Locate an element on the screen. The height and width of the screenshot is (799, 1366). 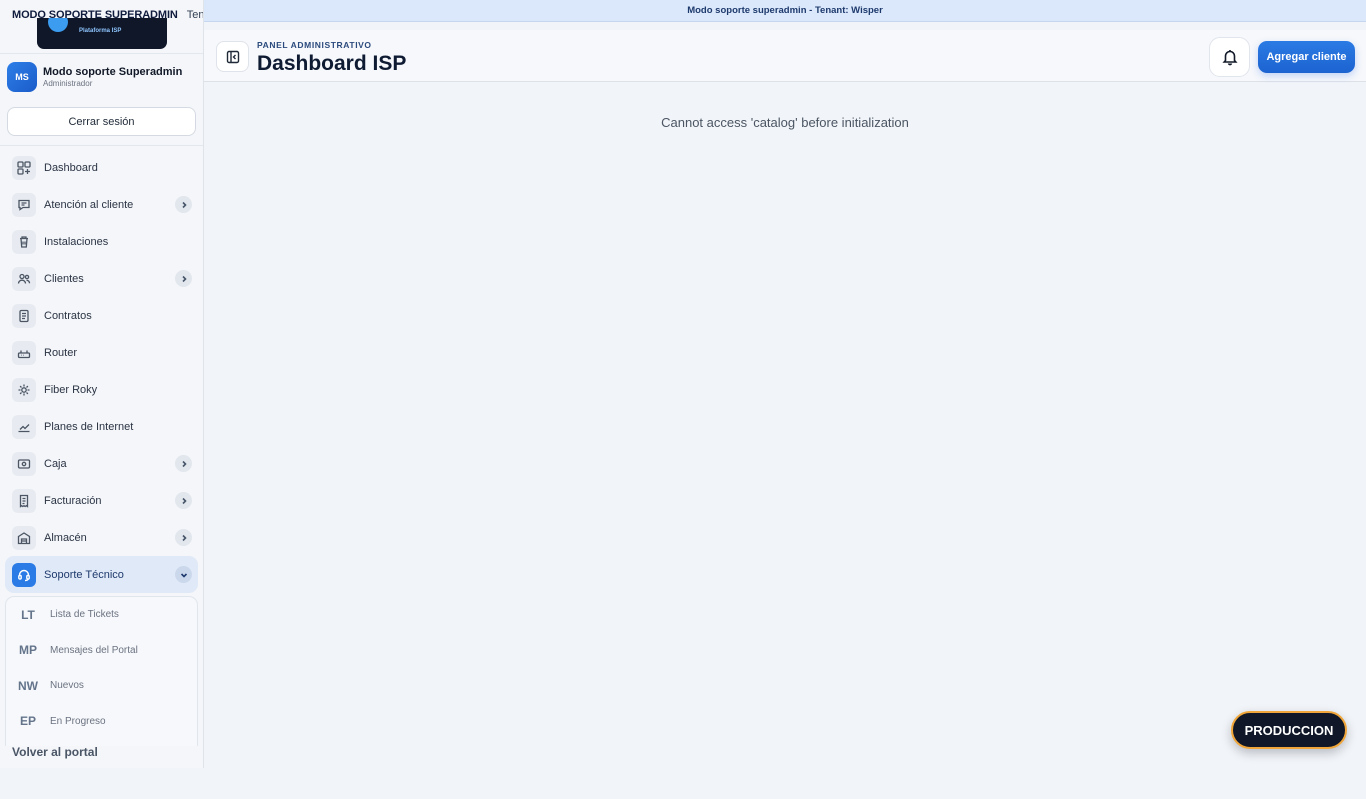
sidebar-item-label: Instalaciones is located at coordinates (76, 241).